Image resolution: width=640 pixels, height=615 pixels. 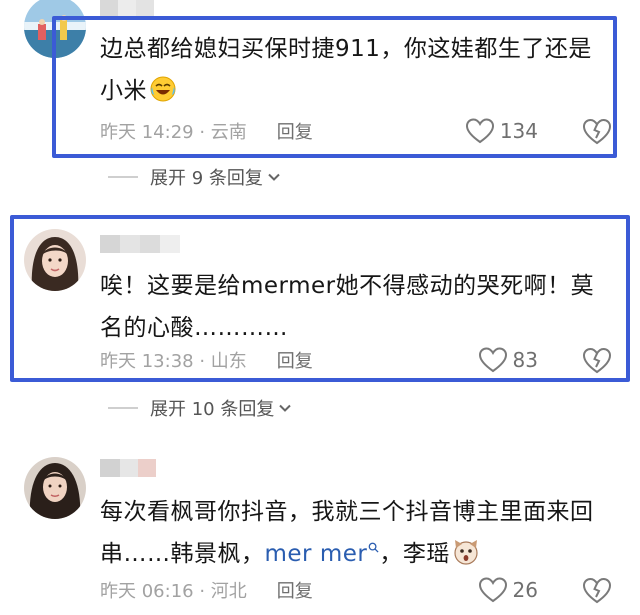 I want to click on surprised-dog-emoji-icon, so click(x=466, y=552).